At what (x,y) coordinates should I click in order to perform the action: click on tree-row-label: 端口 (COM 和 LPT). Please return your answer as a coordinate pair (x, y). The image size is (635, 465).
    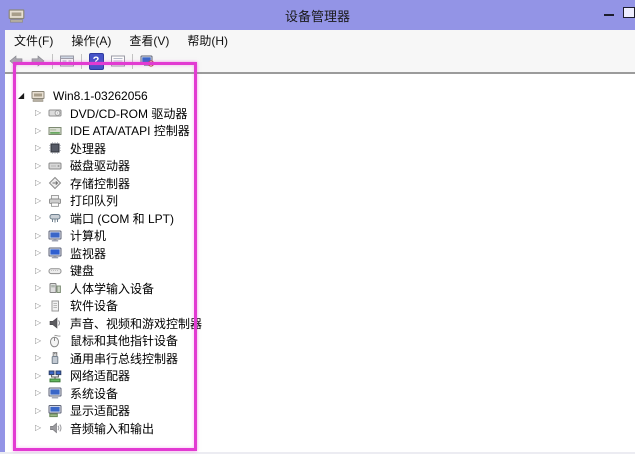
    Looking at the image, I should click on (122, 218).